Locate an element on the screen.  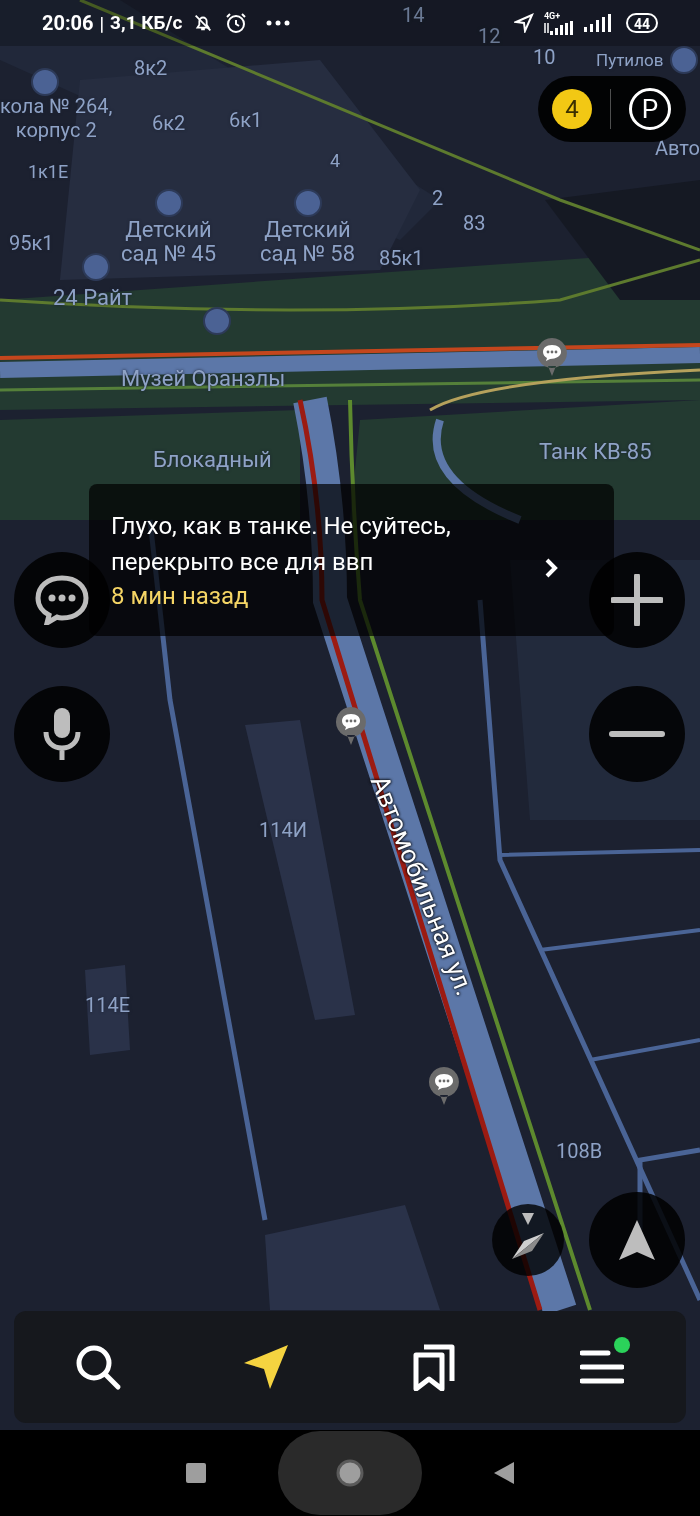
map-label: 6к2 is located at coordinates (169, 123).